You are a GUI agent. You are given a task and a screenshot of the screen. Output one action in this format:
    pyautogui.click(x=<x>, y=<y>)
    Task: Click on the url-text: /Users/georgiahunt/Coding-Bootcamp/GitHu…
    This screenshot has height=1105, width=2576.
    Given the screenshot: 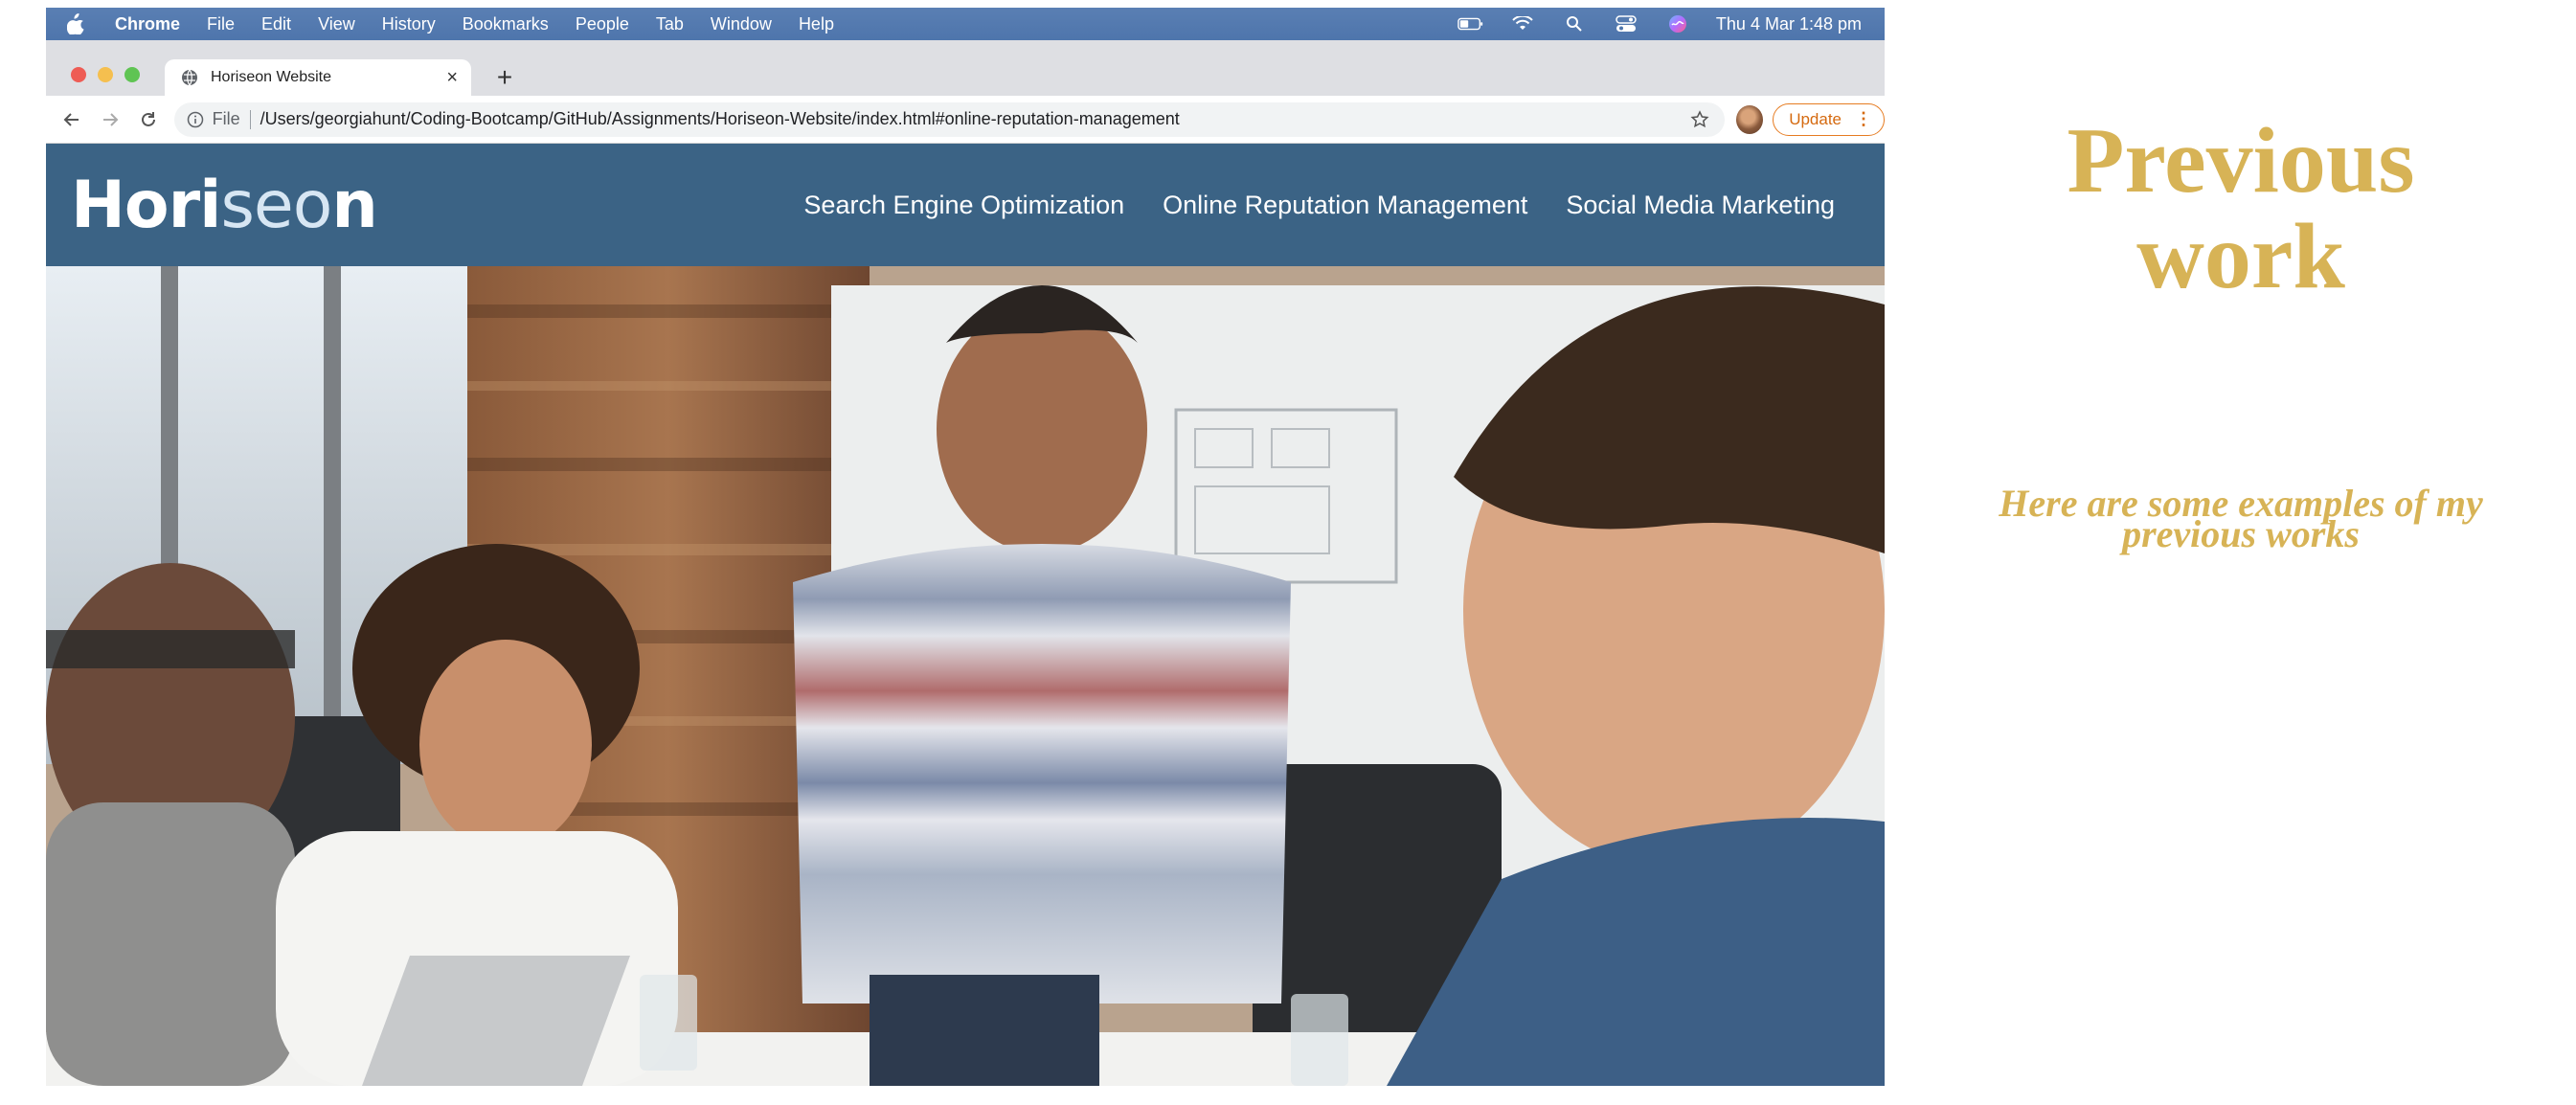 What is the action you would take?
    pyautogui.click(x=720, y=119)
    